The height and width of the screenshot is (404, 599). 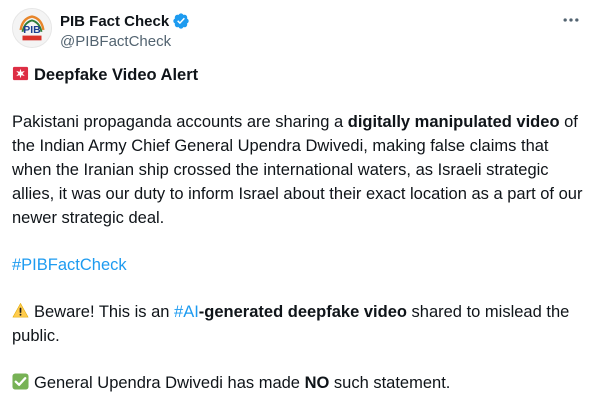 I want to click on svg-text: PIB, so click(x=32, y=30).